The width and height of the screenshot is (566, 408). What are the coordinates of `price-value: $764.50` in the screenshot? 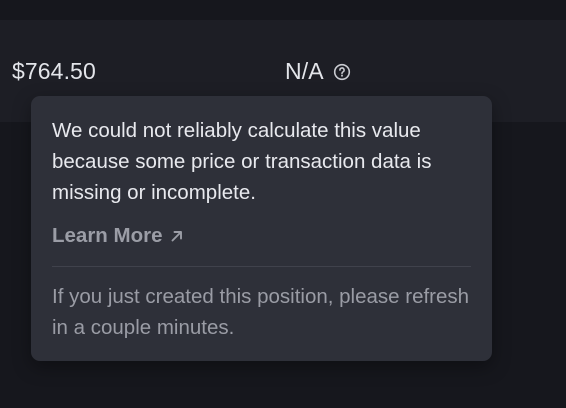 It's located at (54, 71).